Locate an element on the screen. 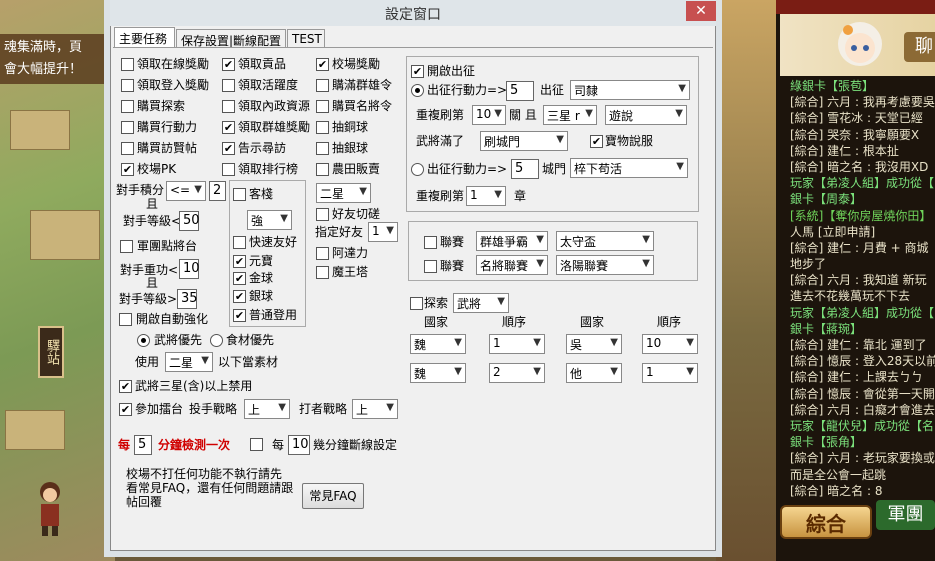 The image size is (935, 561). legion-channel-button: 軍團 is located at coordinates (905, 515).